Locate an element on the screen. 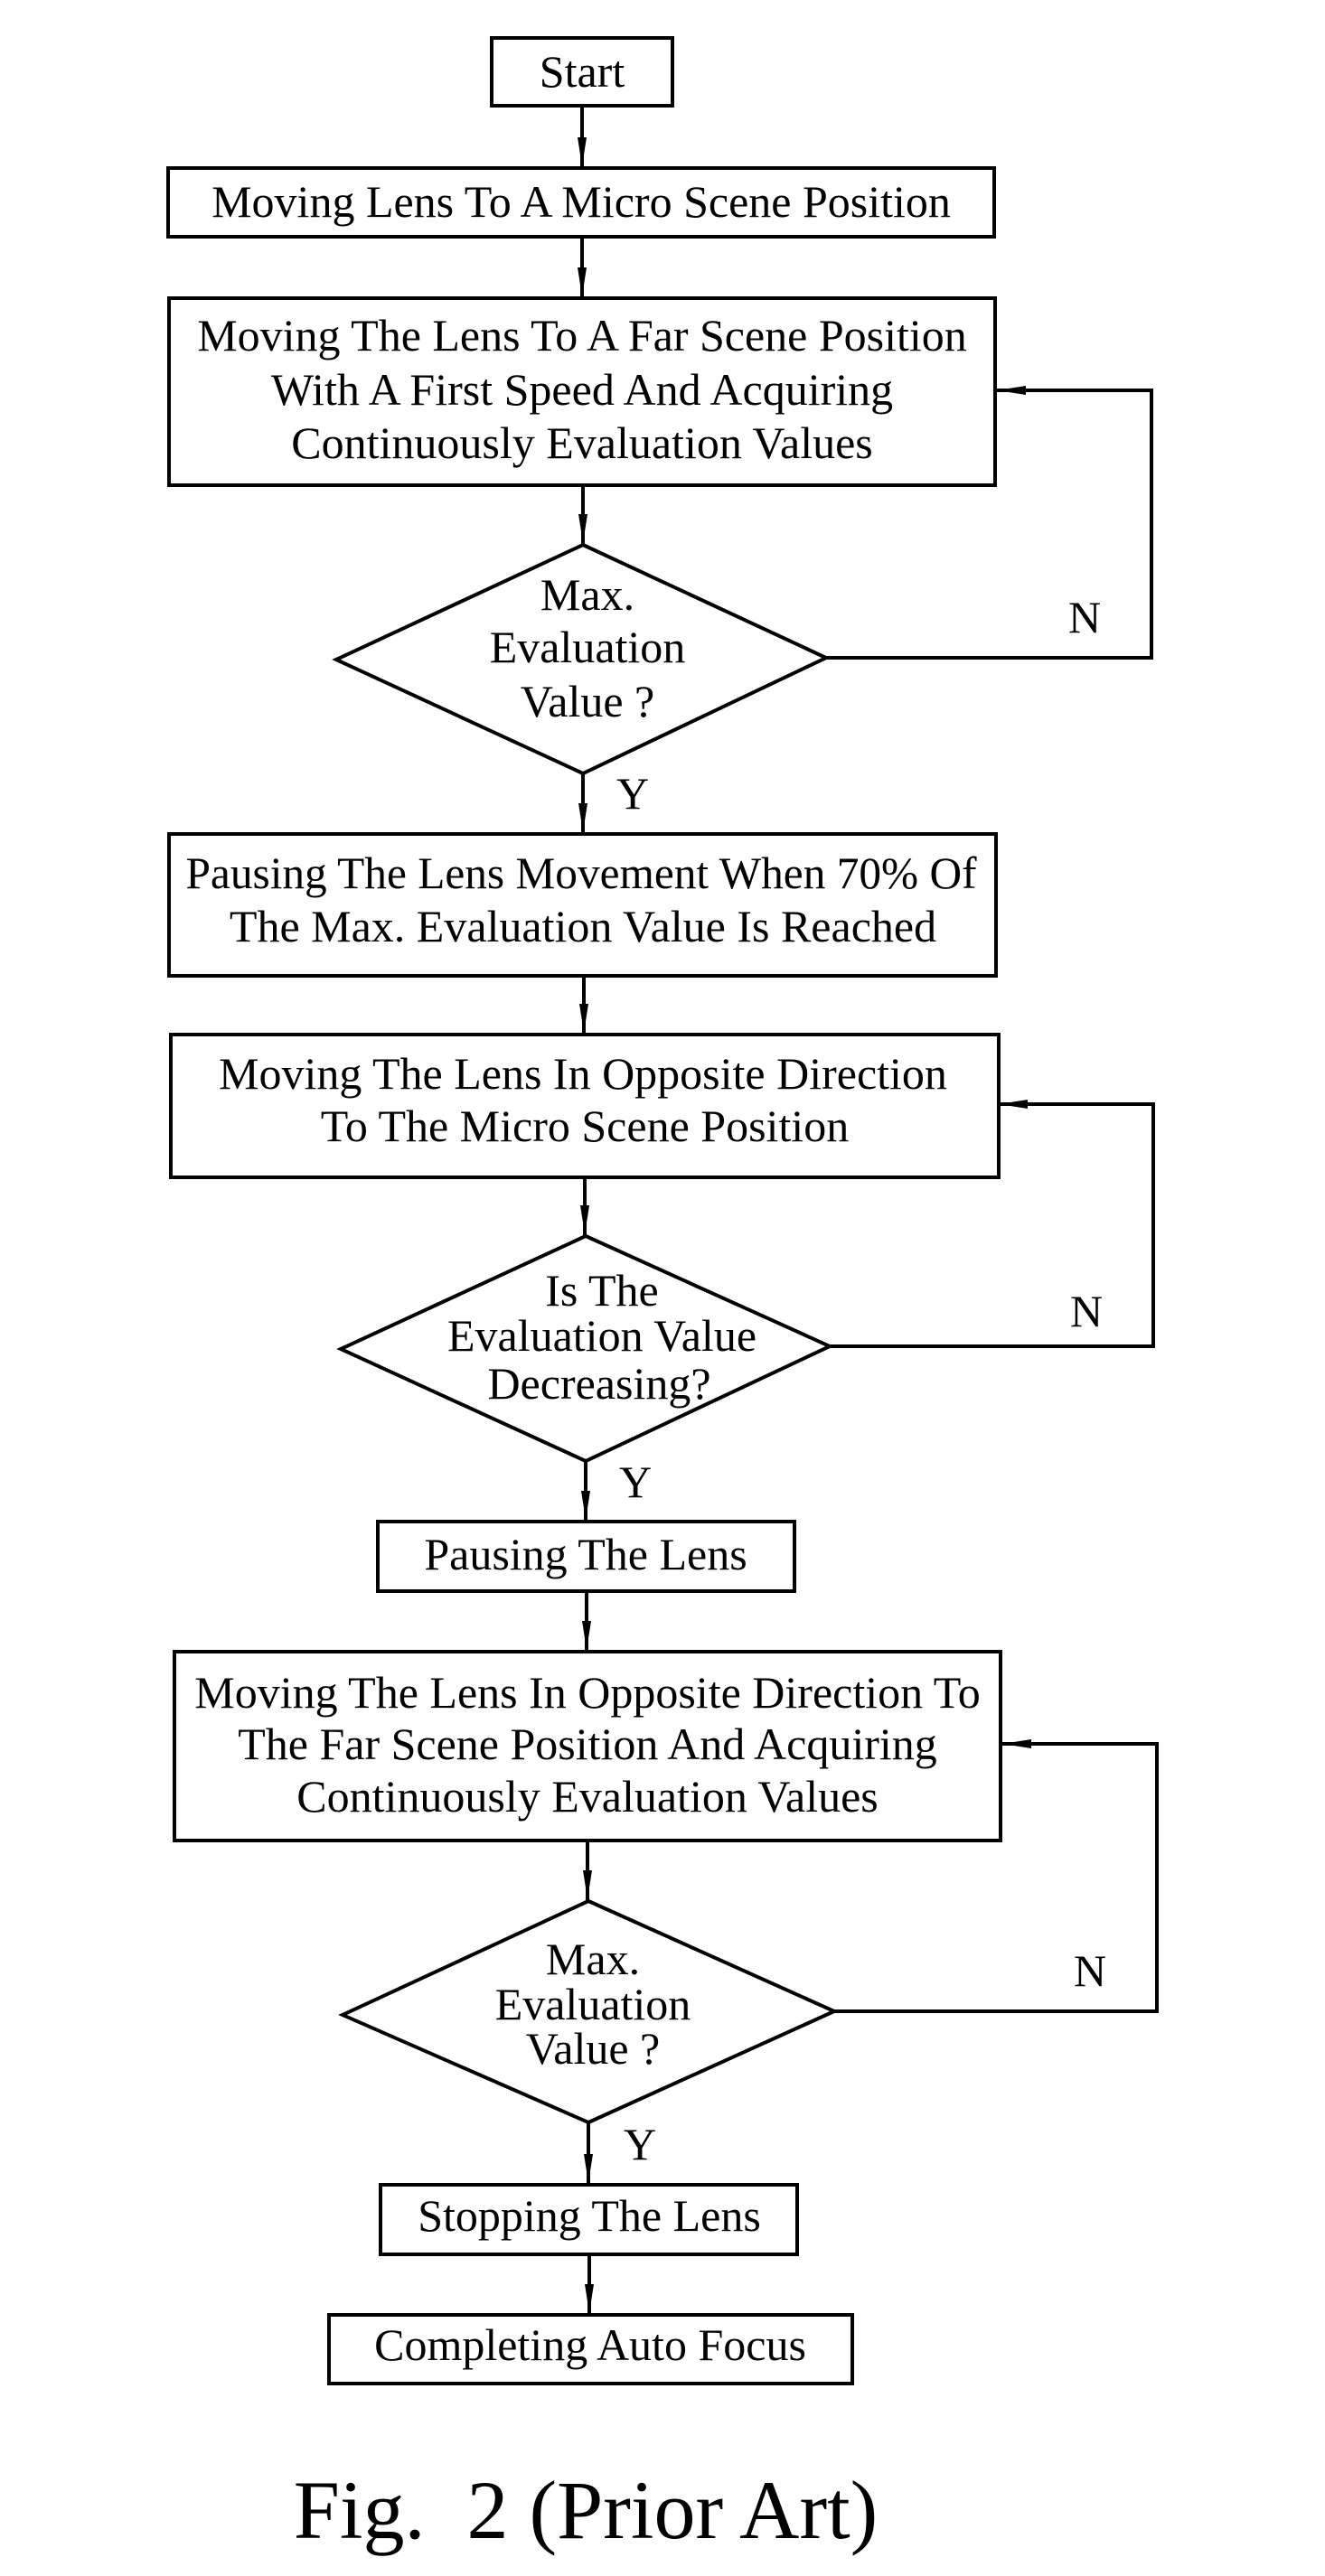 The height and width of the screenshot is (2576, 1325). node-start: Start is located at coordinates (582, 72).